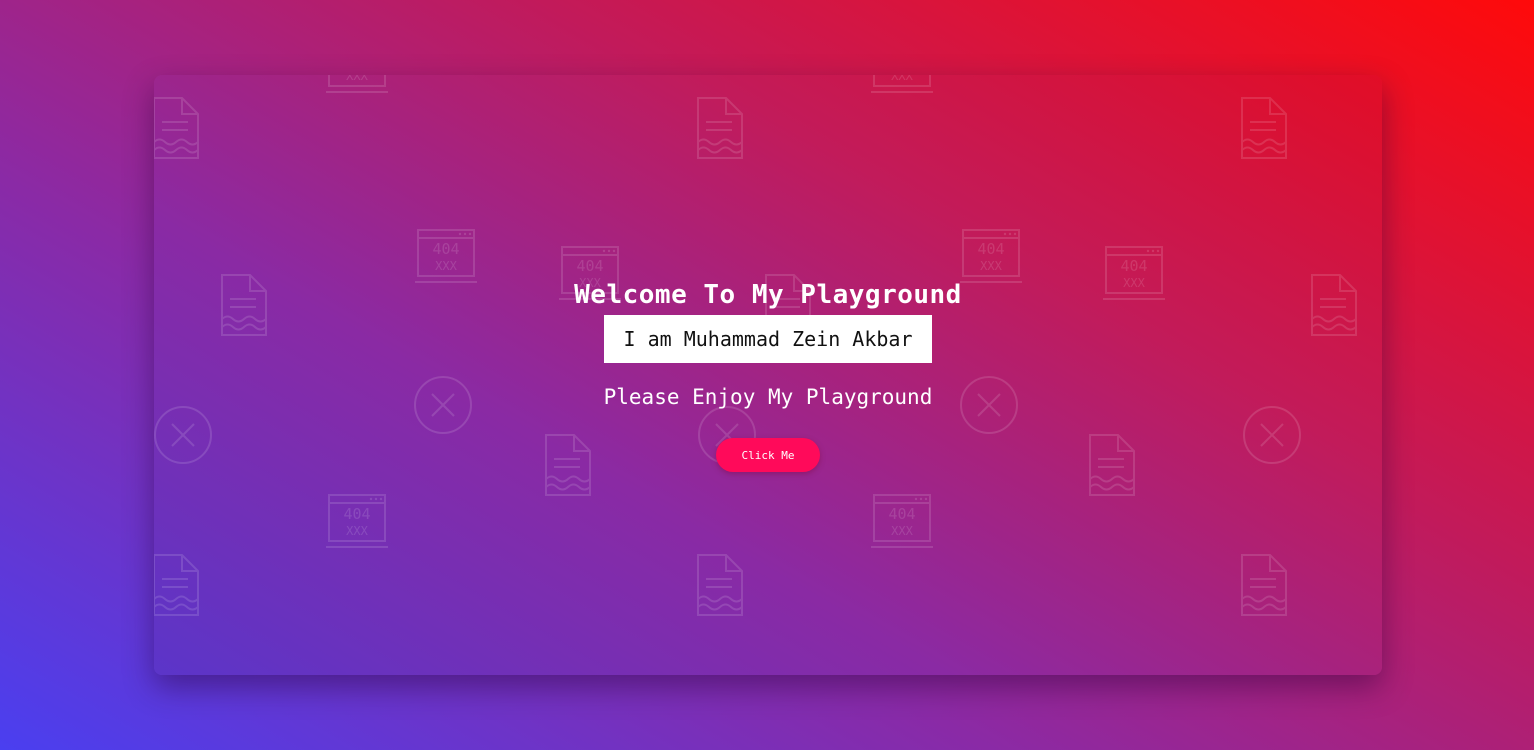 The height and width of the screenshot is (750, 1534). What do you see at coordinates (768, 295) in the screenshot?
I see `page-title: Welcome To My Playground` at bounding box center [768, 295].